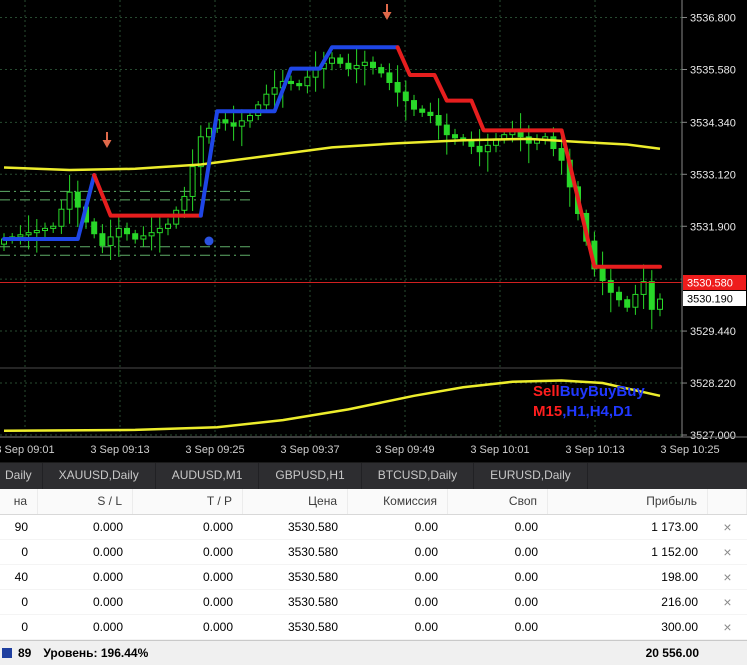 The width and height of the screenshot is (747, 665). I want to click on column-header-5: Своп, so click(498, 501).